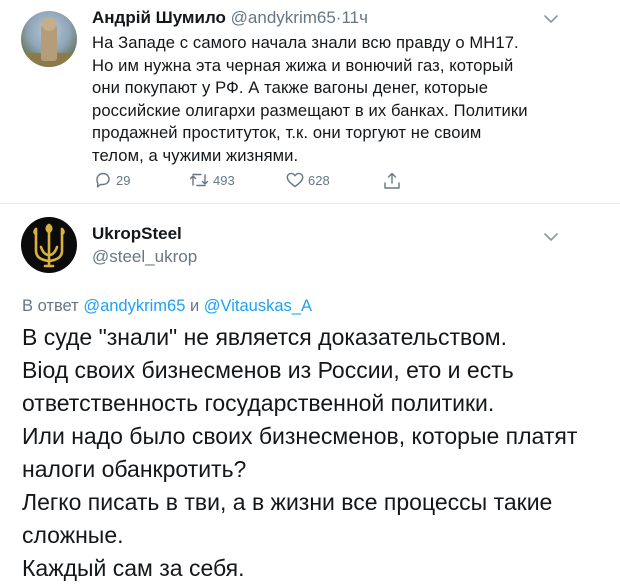 The image size is (620, 587). What do you see at coordinates (134, 469) in the screenshot?
I see `tweet-text-line: налоги обанкротить?` at bounding box center [134, 469].